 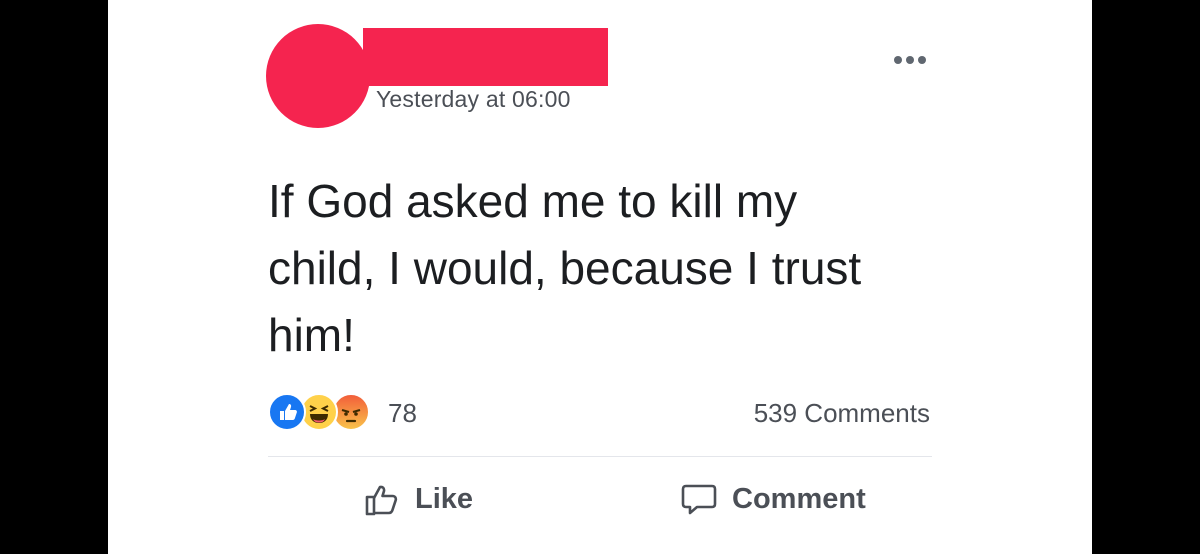 I want to click on comment-button: Comment, so click(x=773, y=499).